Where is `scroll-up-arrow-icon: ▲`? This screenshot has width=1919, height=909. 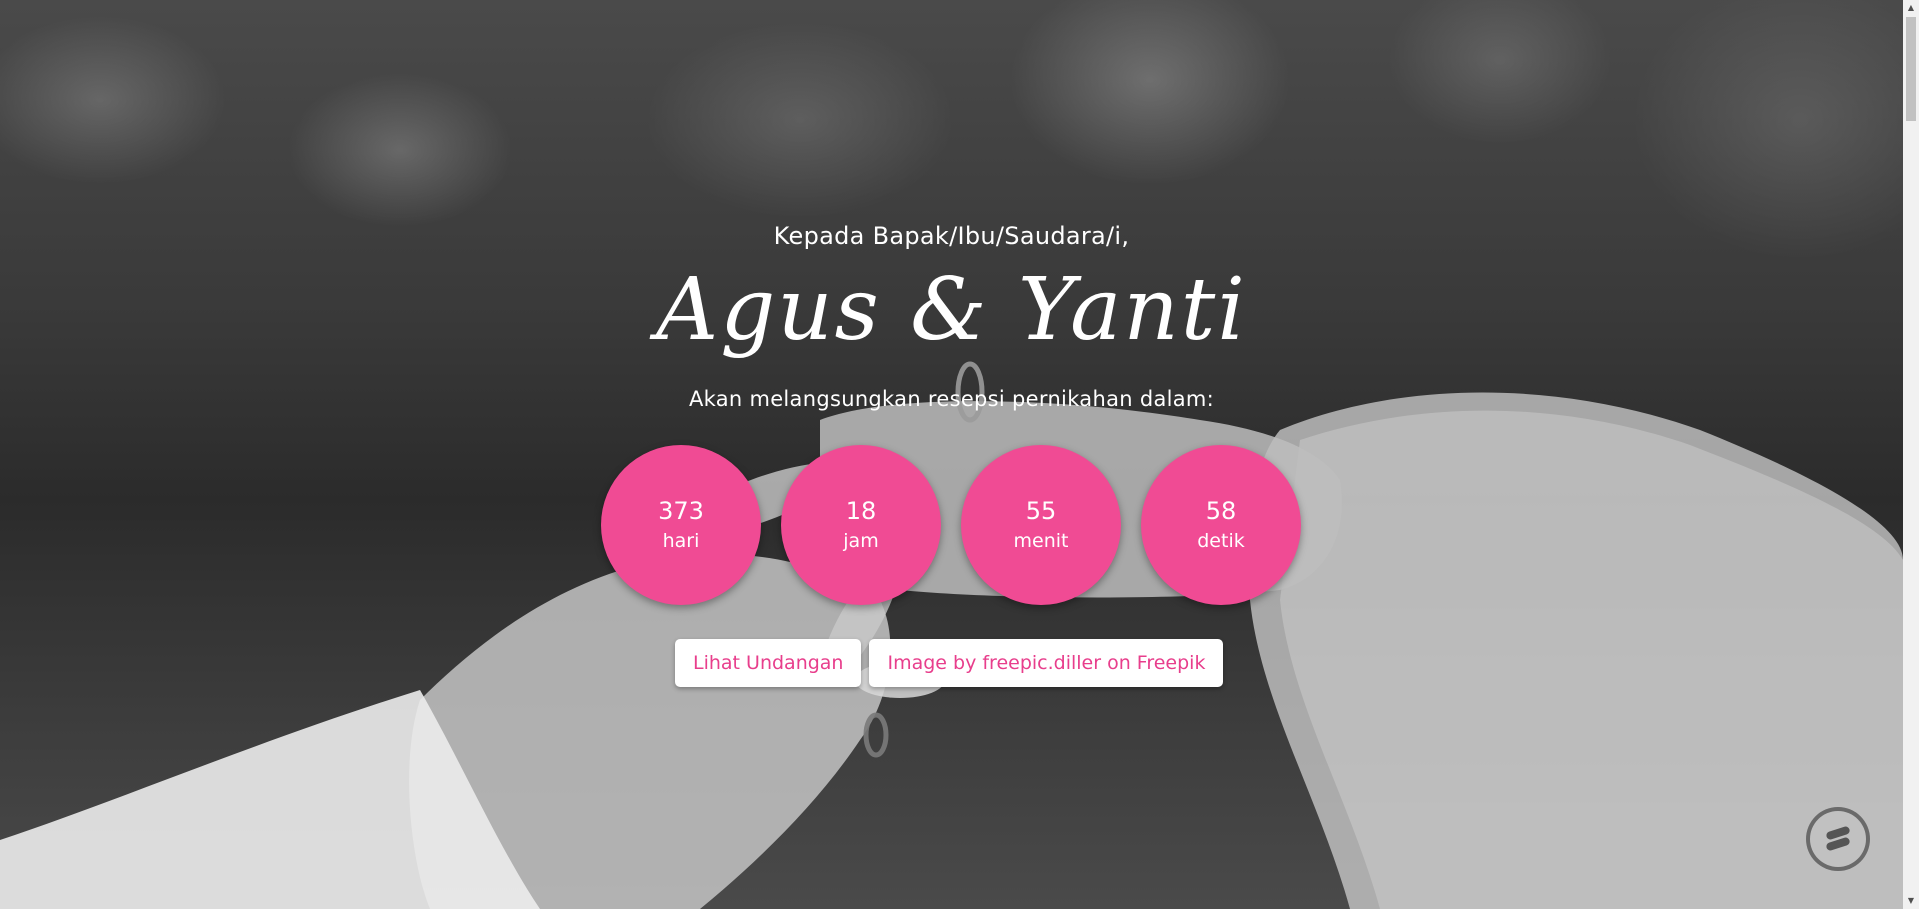 scroll-up-arrow-icon: ▲ is located at coordinates (1911, 8).